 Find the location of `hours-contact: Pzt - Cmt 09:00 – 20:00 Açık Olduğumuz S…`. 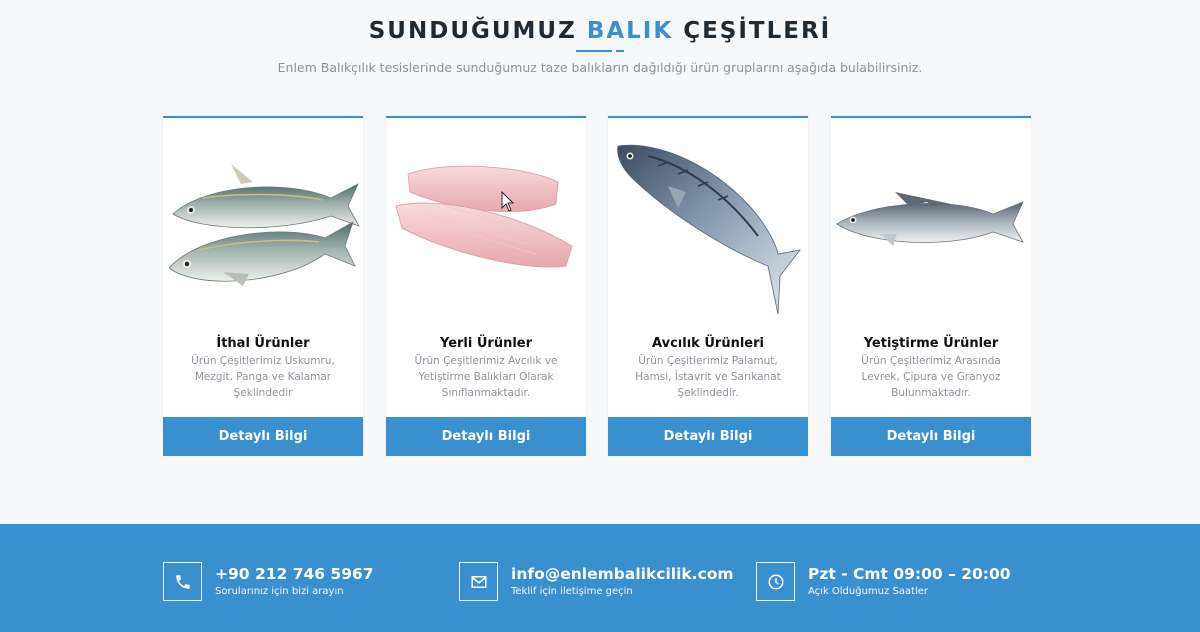

hours-contact: Pzt - Cmt 09:00 – 20:00 Açık Olduğumuz S… is located at coordinates (883, 581).